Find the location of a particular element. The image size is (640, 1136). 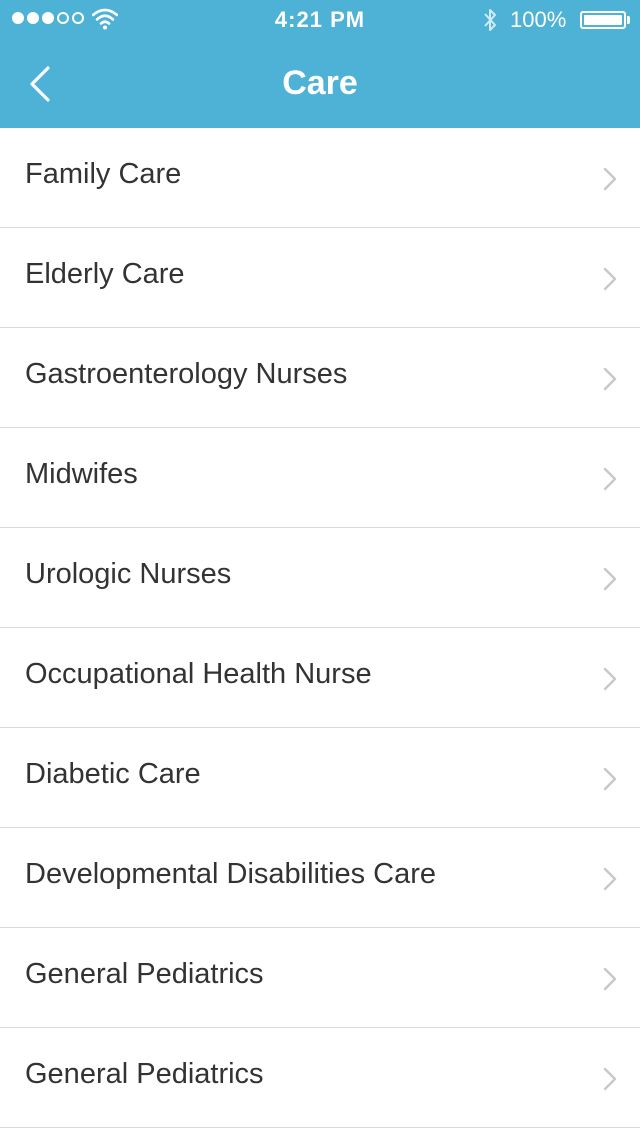

list-item-label: Gastroenterology Nurses is located at coordinates (186, 374).